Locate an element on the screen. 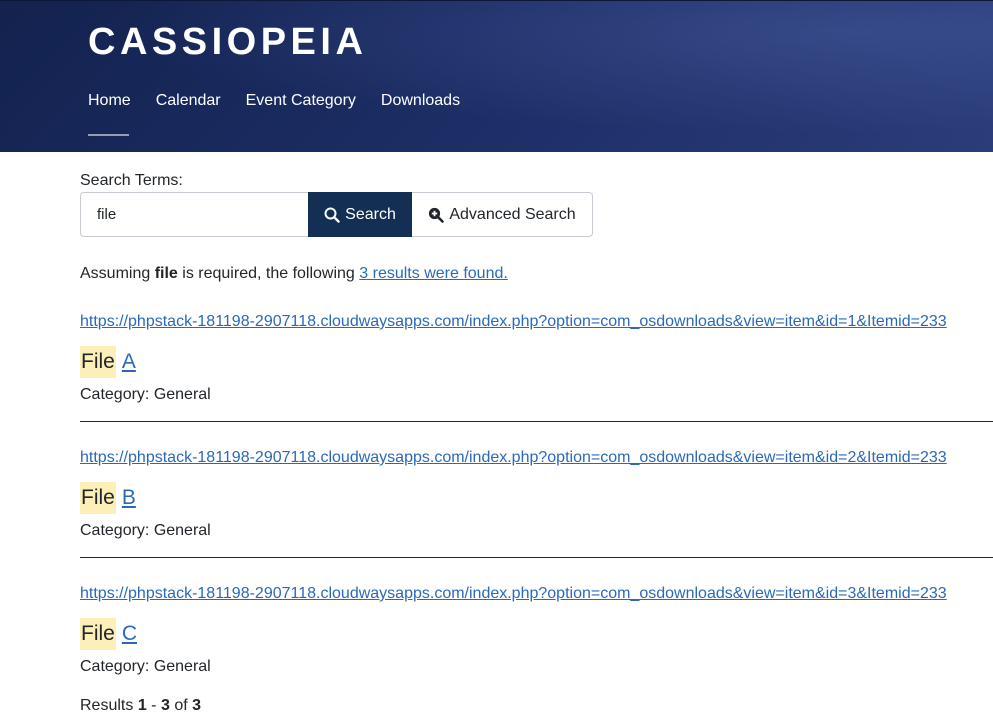 Image resolution: width=993 pixels, height=722 pixels. advanced-search-button: Advanced Search is located at coordinates (502, 214).